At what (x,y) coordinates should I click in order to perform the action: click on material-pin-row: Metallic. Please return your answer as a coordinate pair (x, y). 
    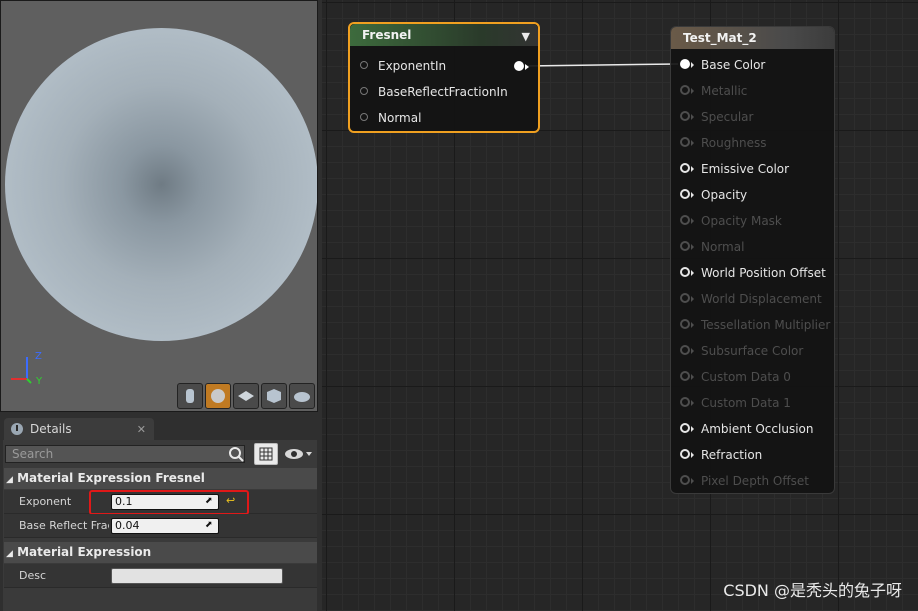
    Looking at the image, I should click on (751, 91).